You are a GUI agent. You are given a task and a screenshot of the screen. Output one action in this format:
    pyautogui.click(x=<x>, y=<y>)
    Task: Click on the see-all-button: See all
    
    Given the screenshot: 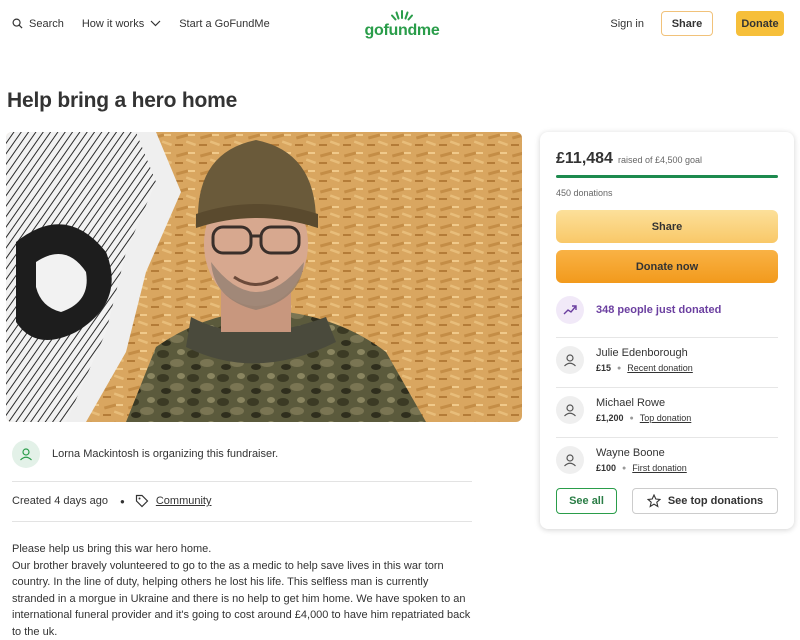 What is the action you would take?
    pyautogui.click(x=586, y=501)
    